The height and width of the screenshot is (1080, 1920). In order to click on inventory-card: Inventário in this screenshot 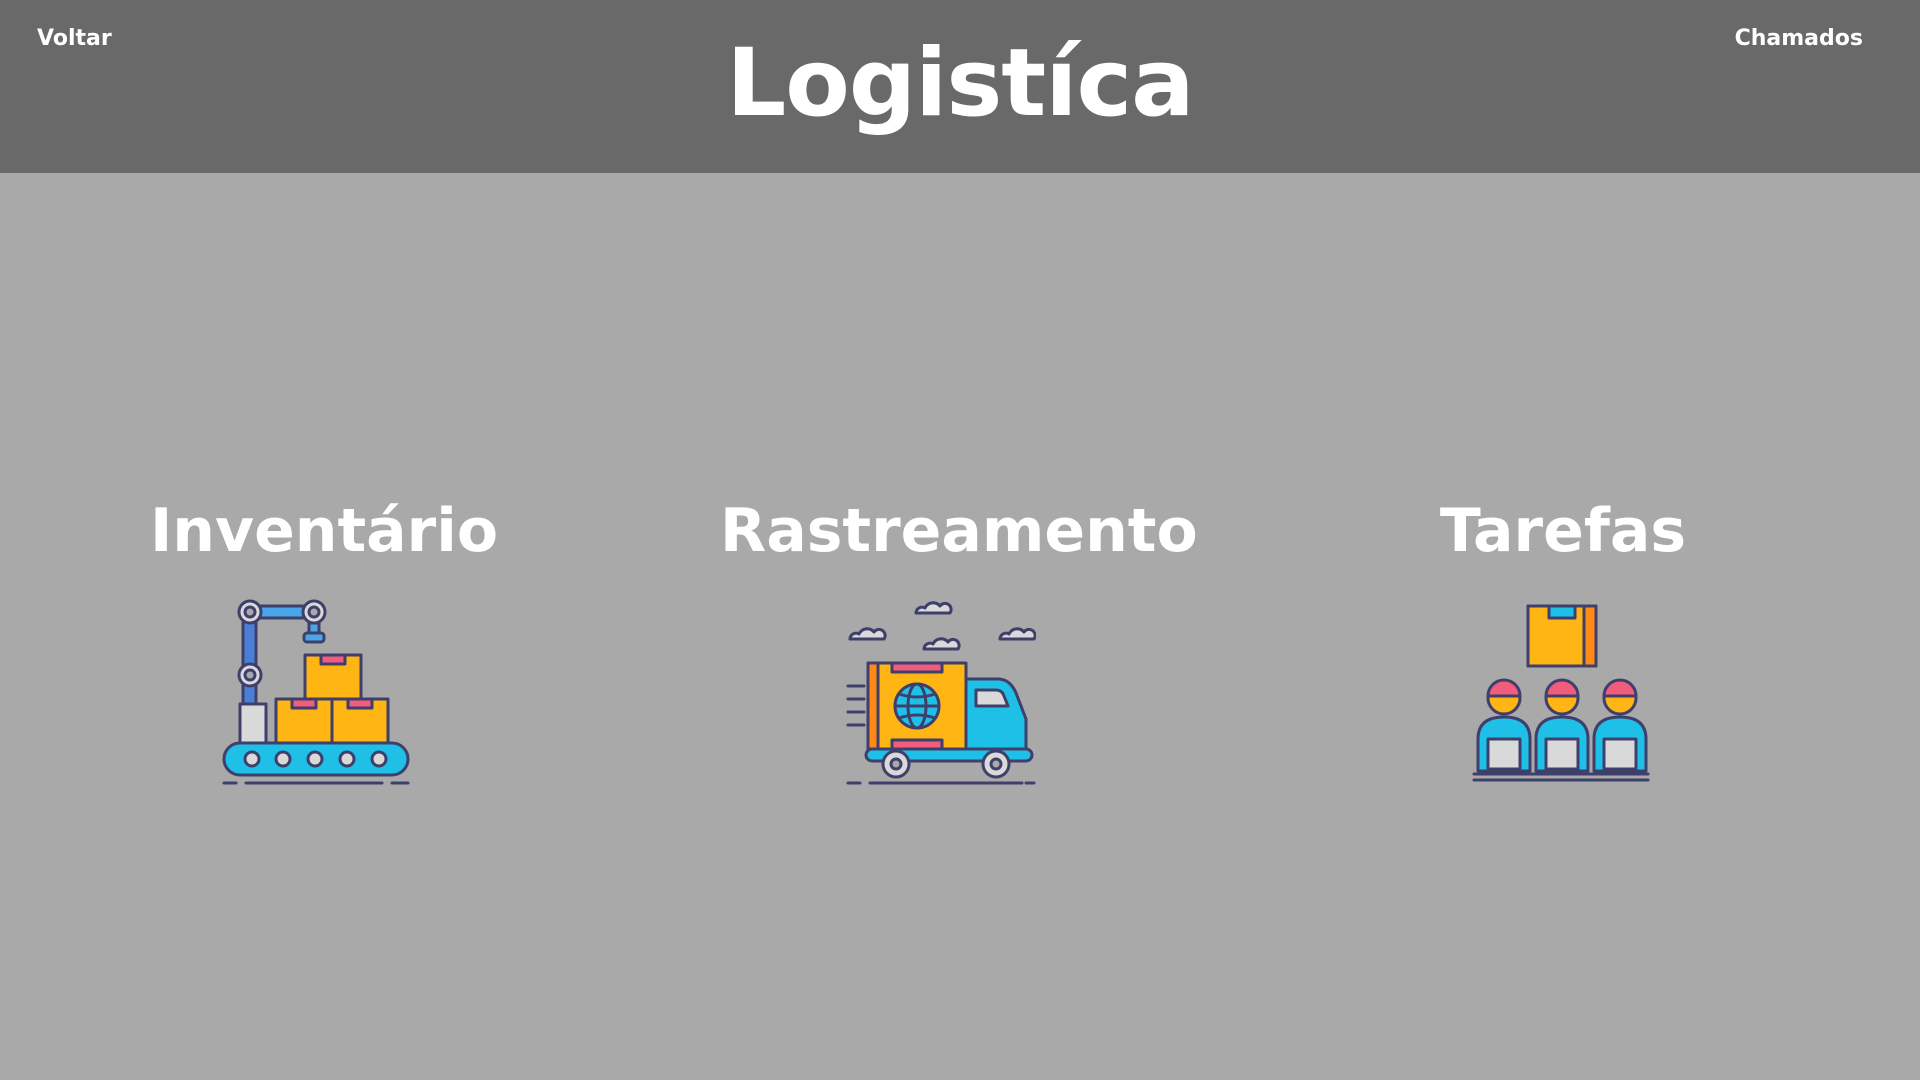, I will do `click(324, 639)`.